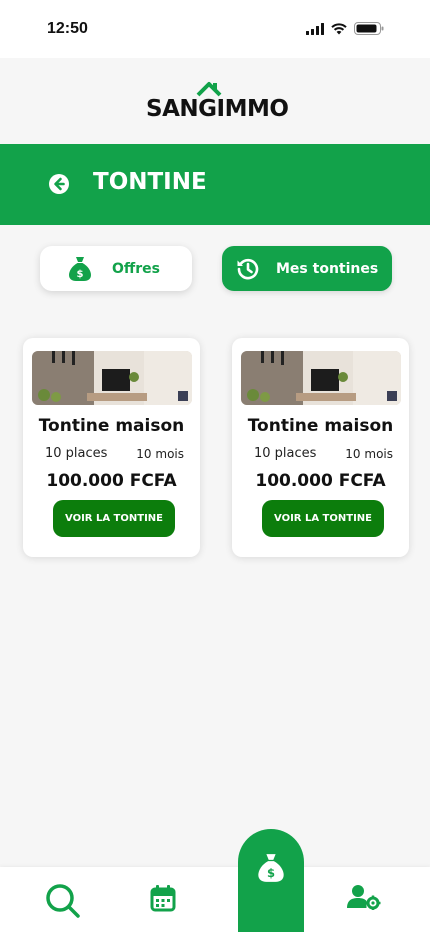 This screenshot has height=932, width=430. Describe the element at coordinates (315, 28) in the screenshot. I see `signal-icon` at that location.